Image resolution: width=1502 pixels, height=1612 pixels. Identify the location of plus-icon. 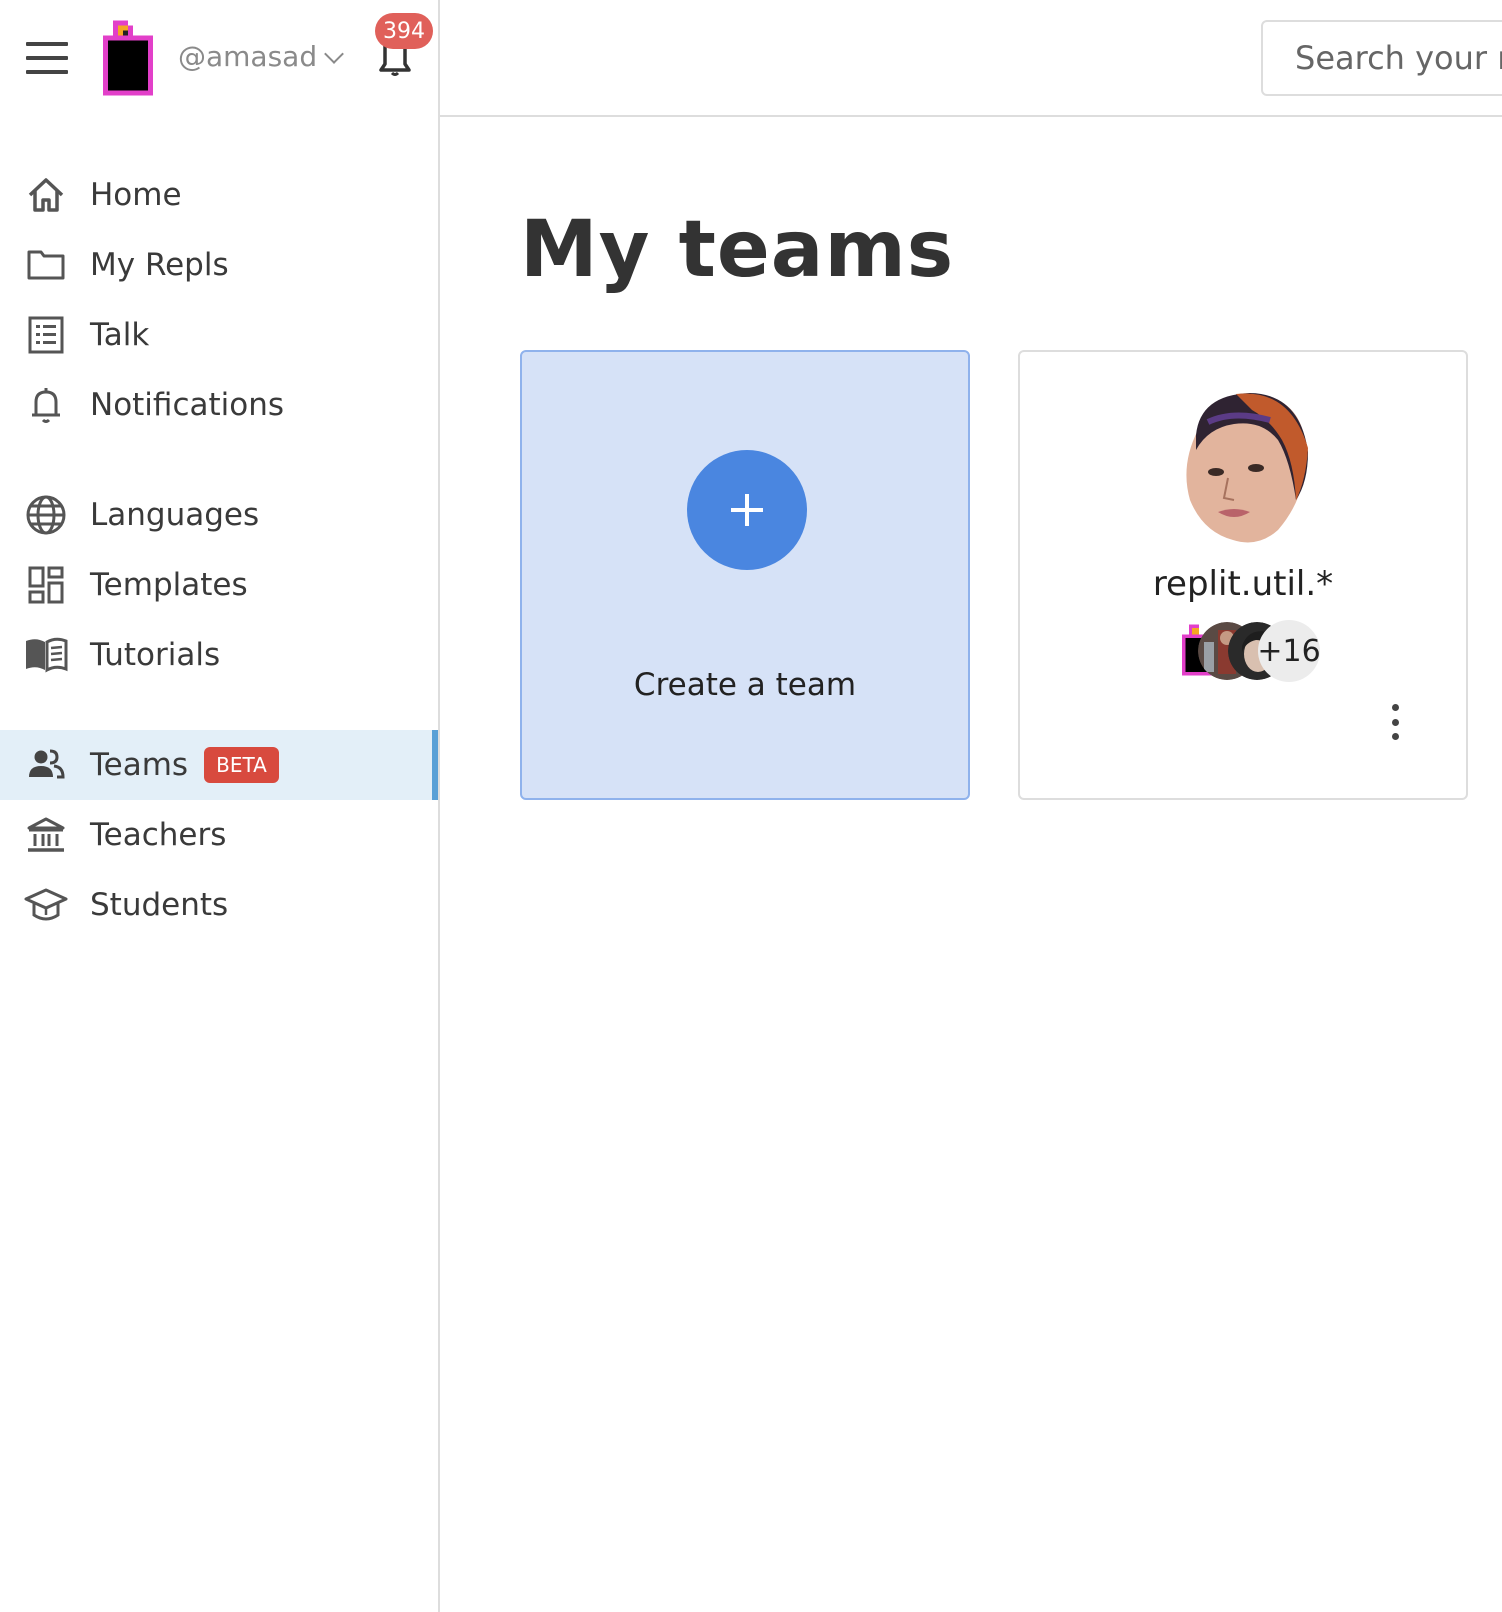
(747, 510).